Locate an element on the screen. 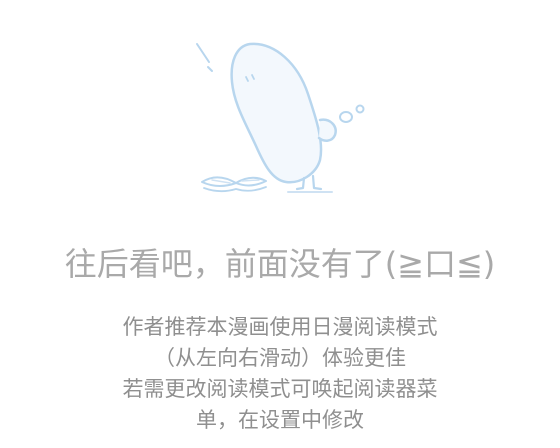 The height and width of the screenshot is (448, 560). end-of-content-message: 往后看吧，前面没有了(≧口≦) is located at coordinates (280, 264).